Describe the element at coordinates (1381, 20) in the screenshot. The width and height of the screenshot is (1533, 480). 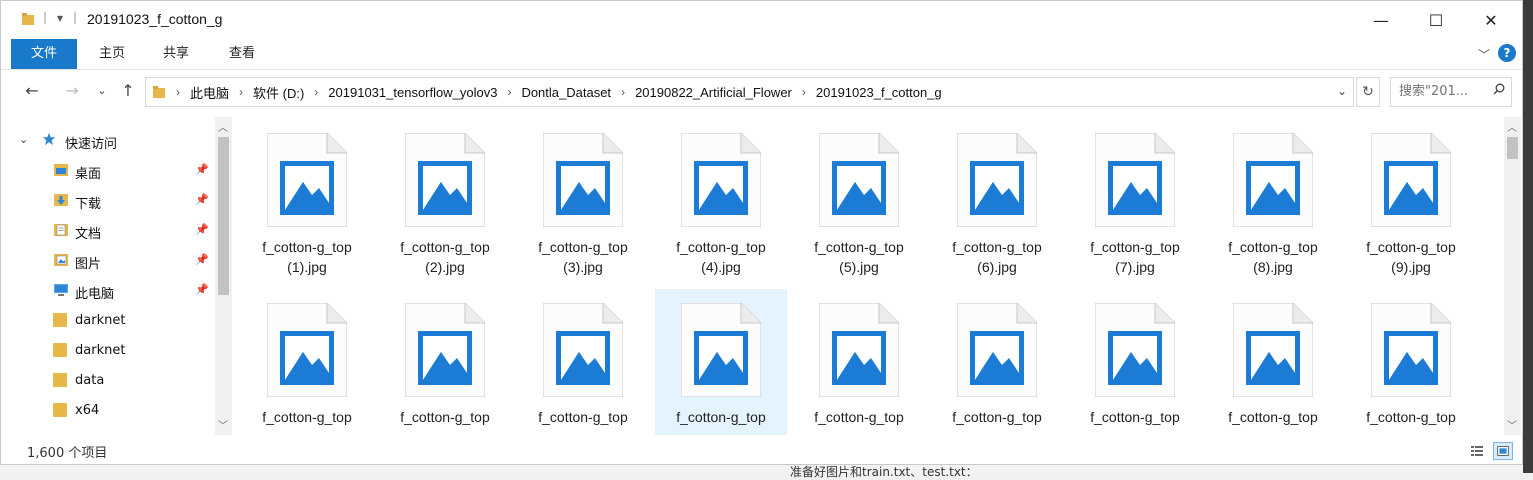
I see `minimize-button: —` at that location.